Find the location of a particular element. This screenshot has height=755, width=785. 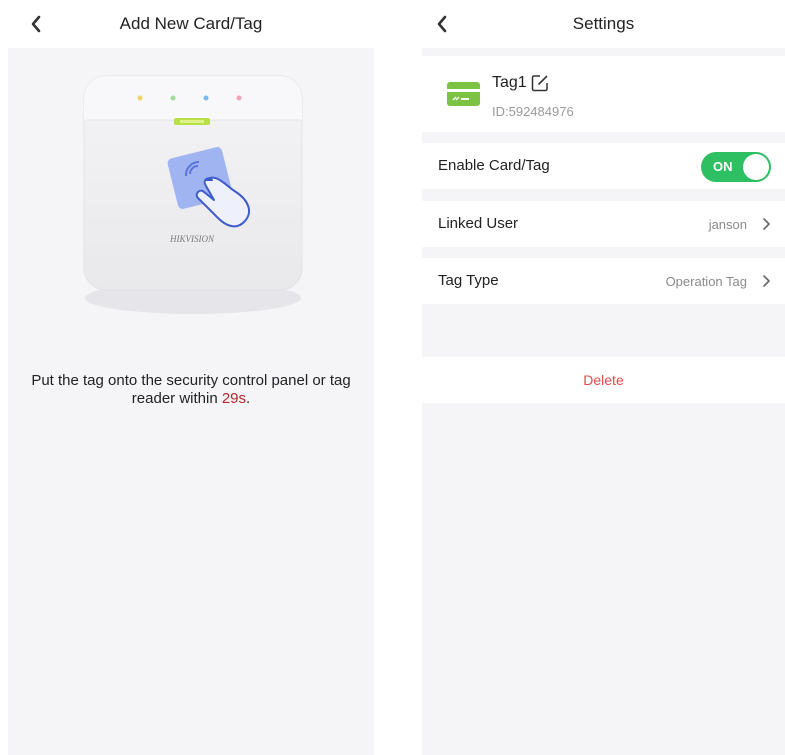

top-bar: Add New Card/Tag is located at coordinates (191, 24).